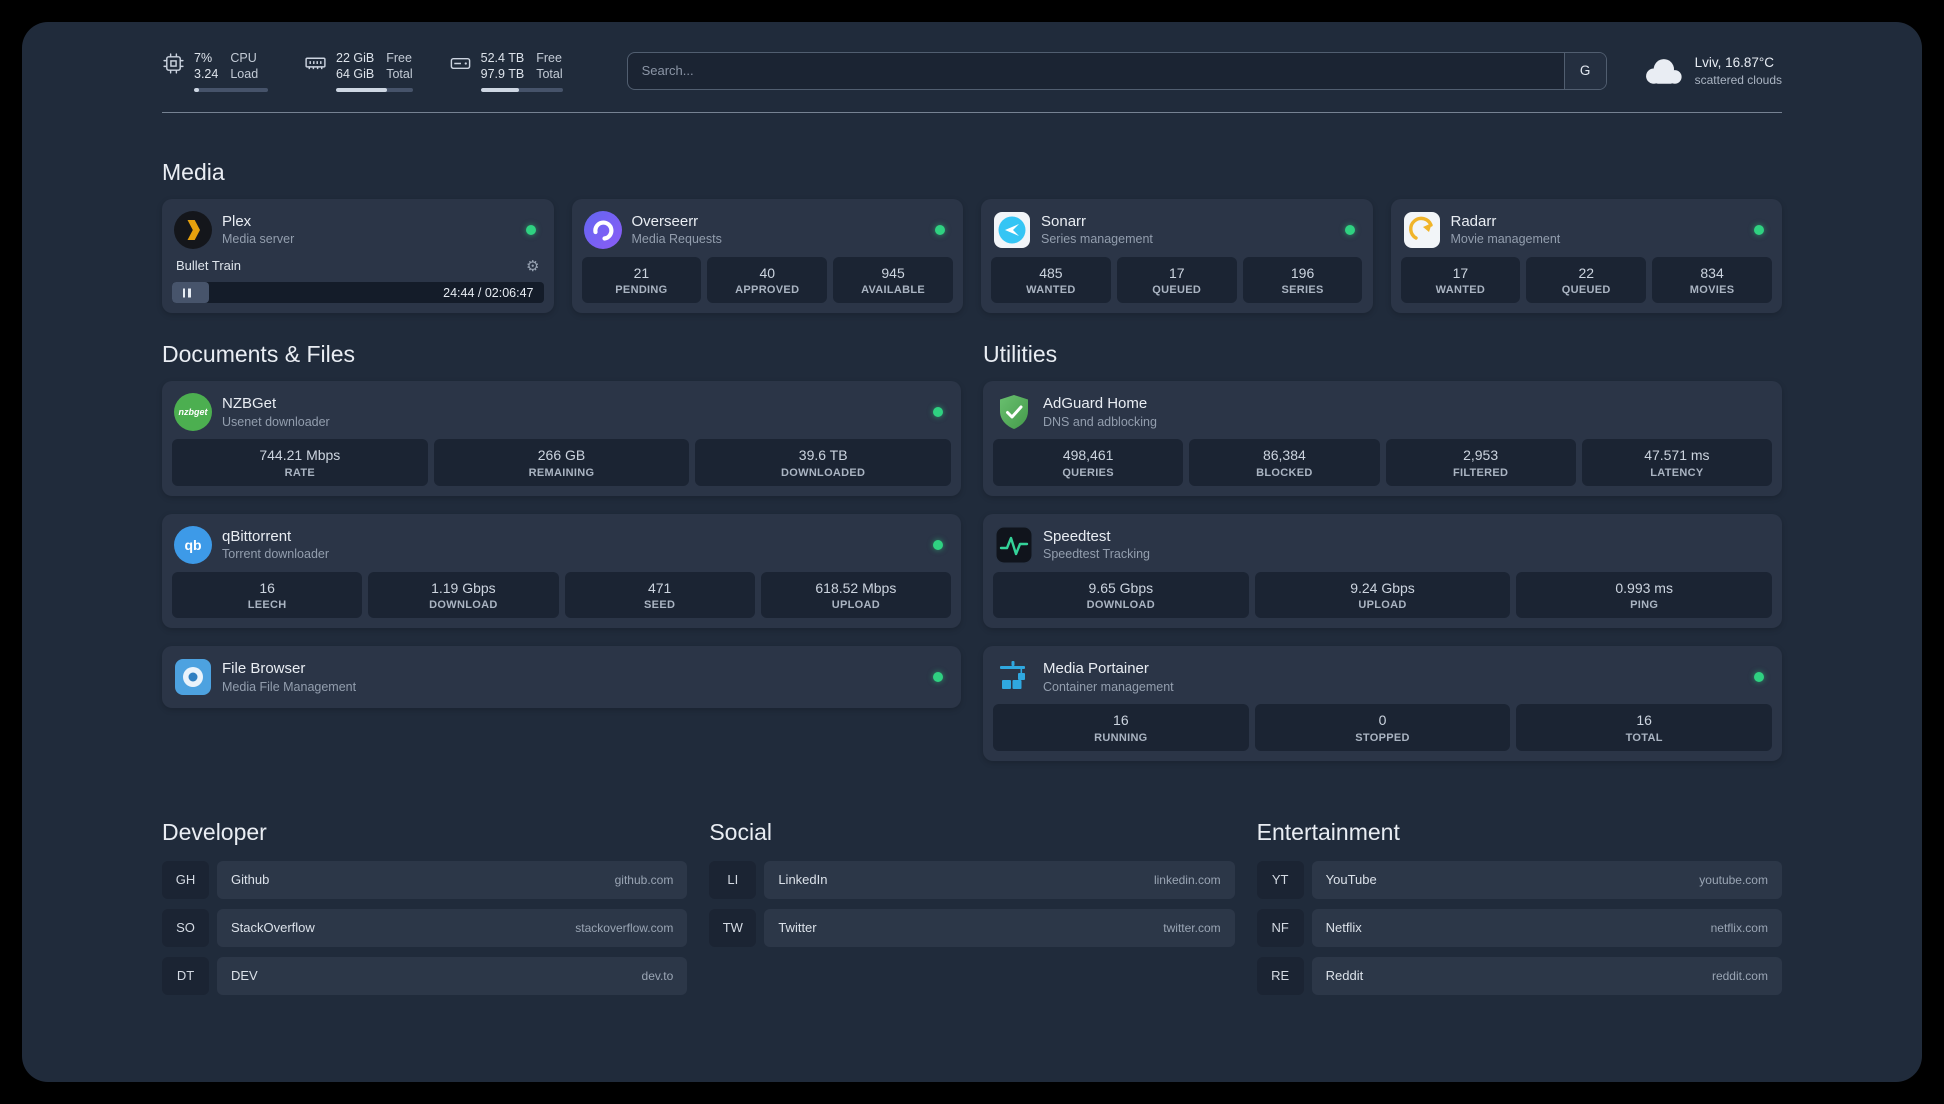 This screenshot has width=1944, height=1104. Describe the element at coordinates (1077, 536) in the screenshot. I see `service-name: Speedtest` at that location.